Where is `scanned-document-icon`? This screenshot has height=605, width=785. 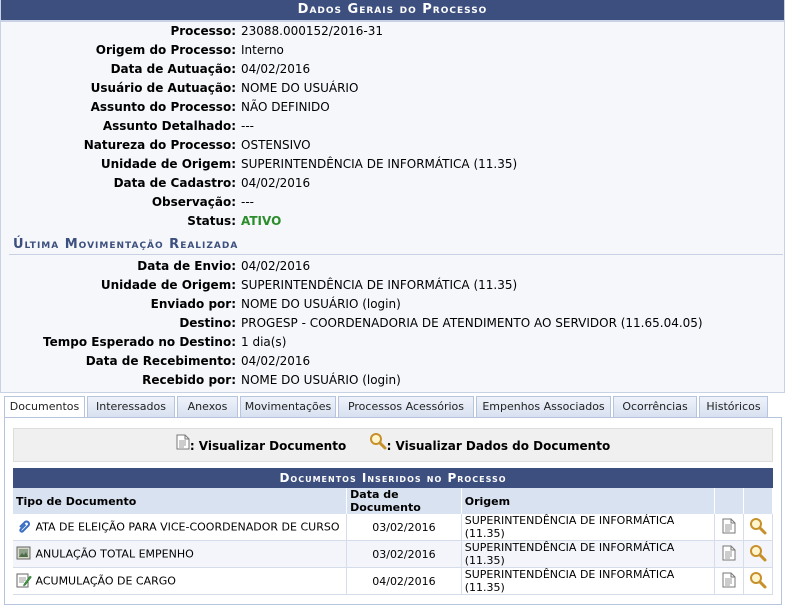 scanned-document-icon is located at coordinates (24, 554).